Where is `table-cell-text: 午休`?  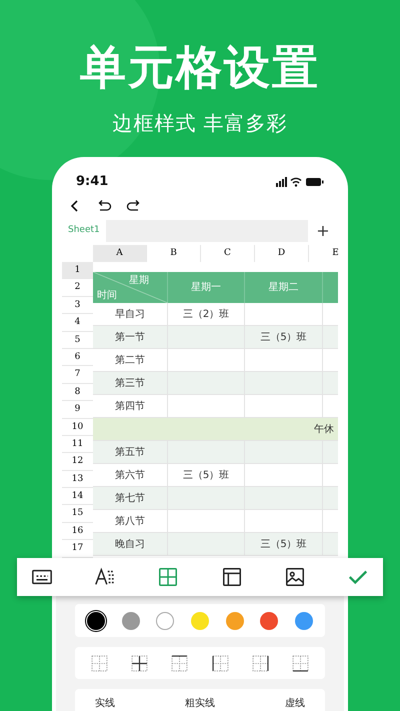
table-cell-text: 午休 is located at coordinates (324, 429).